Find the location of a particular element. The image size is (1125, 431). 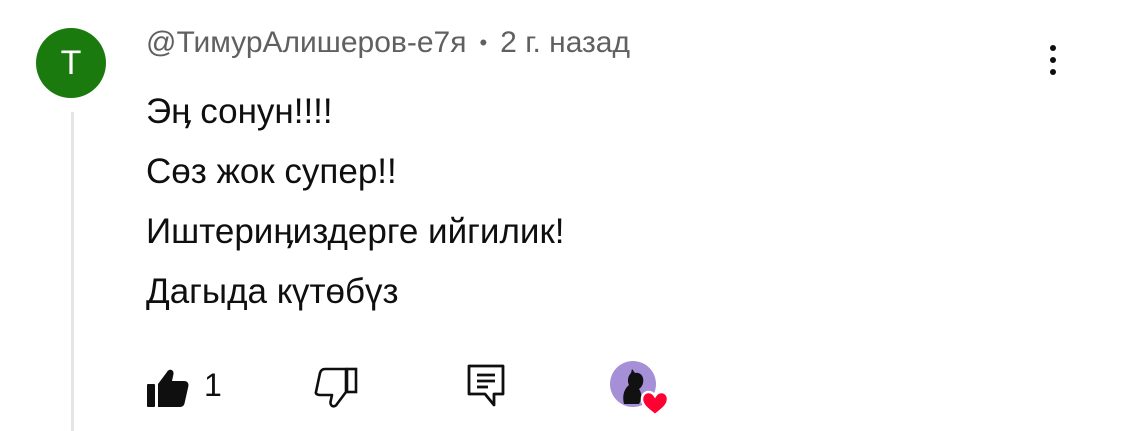

comment-meta: @ТимурАлишеров-е7я • 2 г. назад is located at coordinates (388, 43).